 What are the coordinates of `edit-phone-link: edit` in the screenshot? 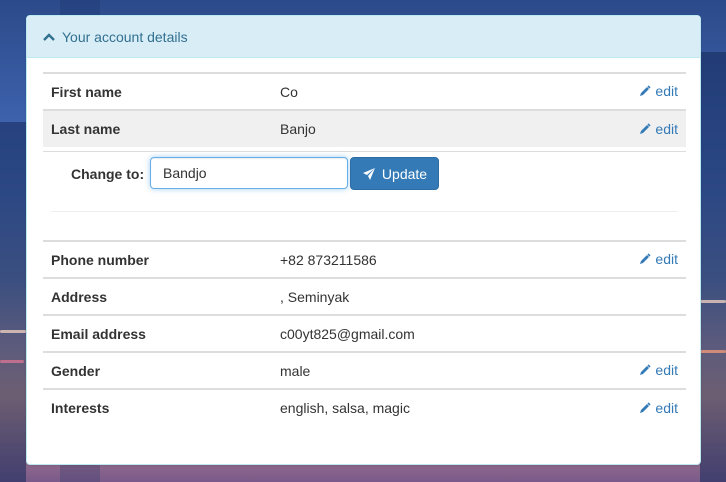 It's located at (658, 259).